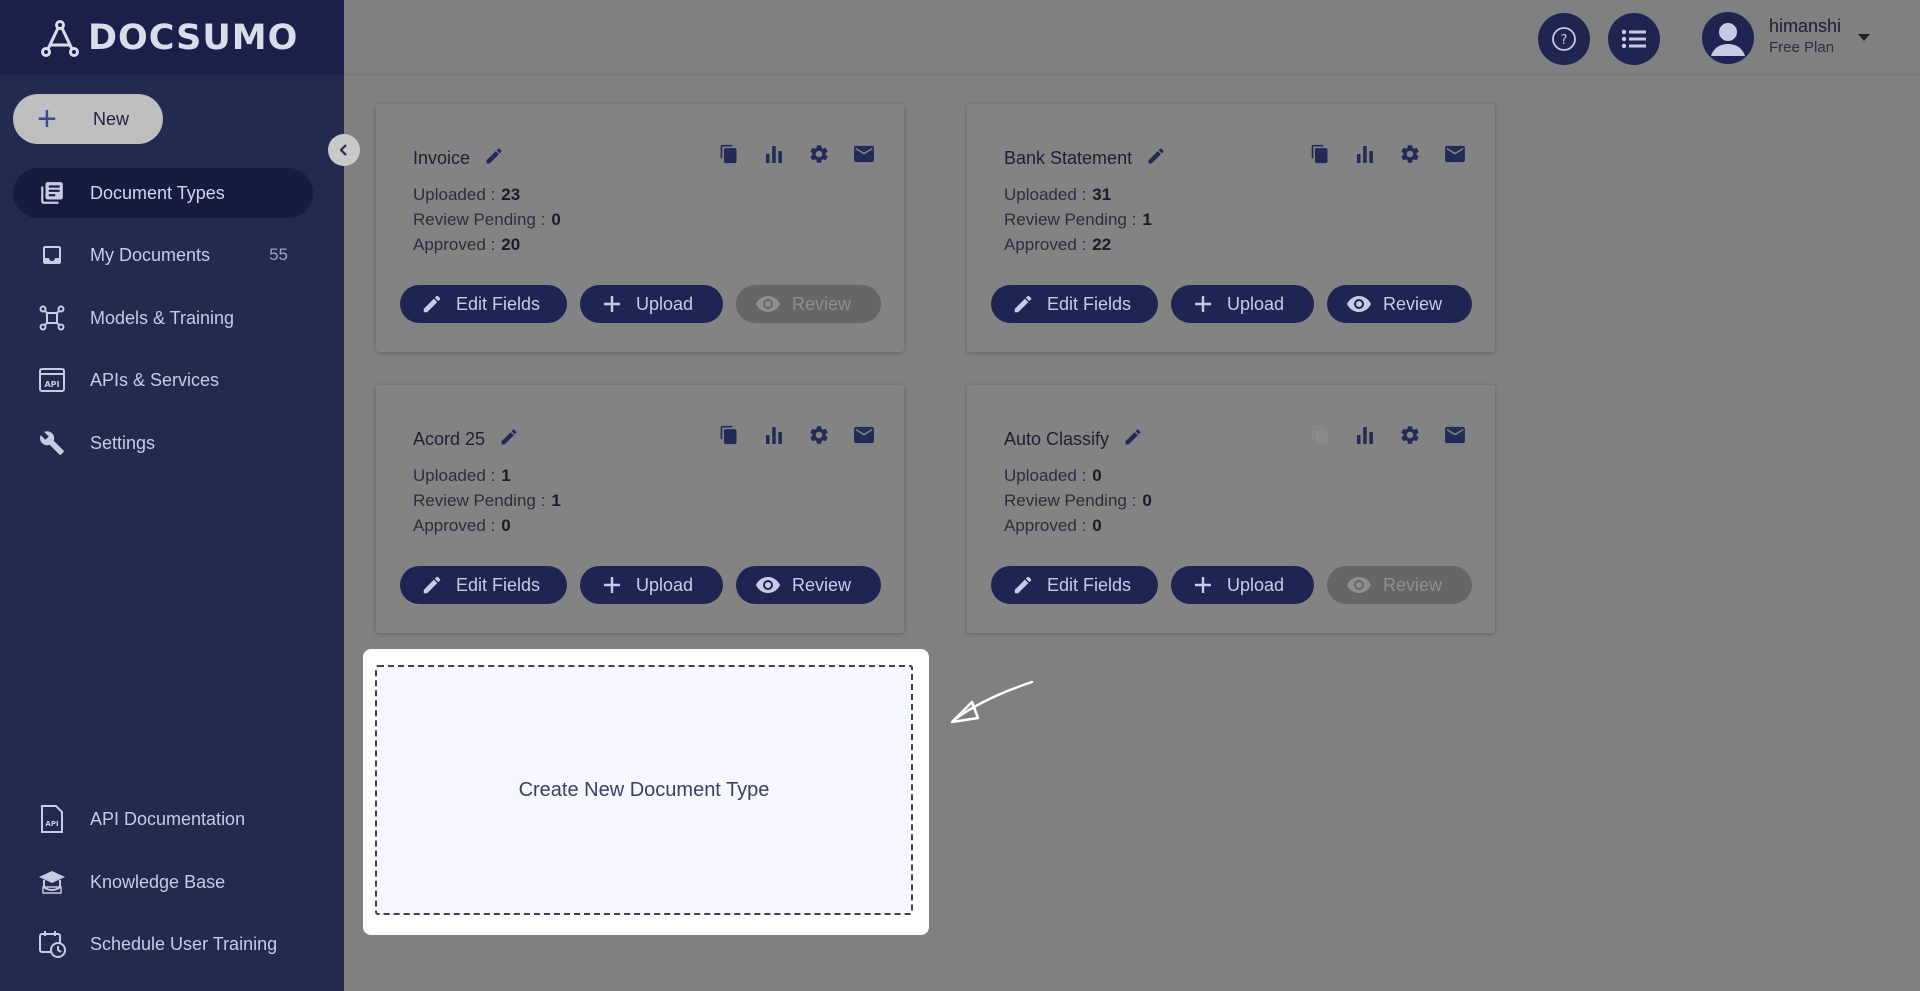 This screenshot has height=991, width=1920. I want to click on caret-down-icon, so click(1864, 37).